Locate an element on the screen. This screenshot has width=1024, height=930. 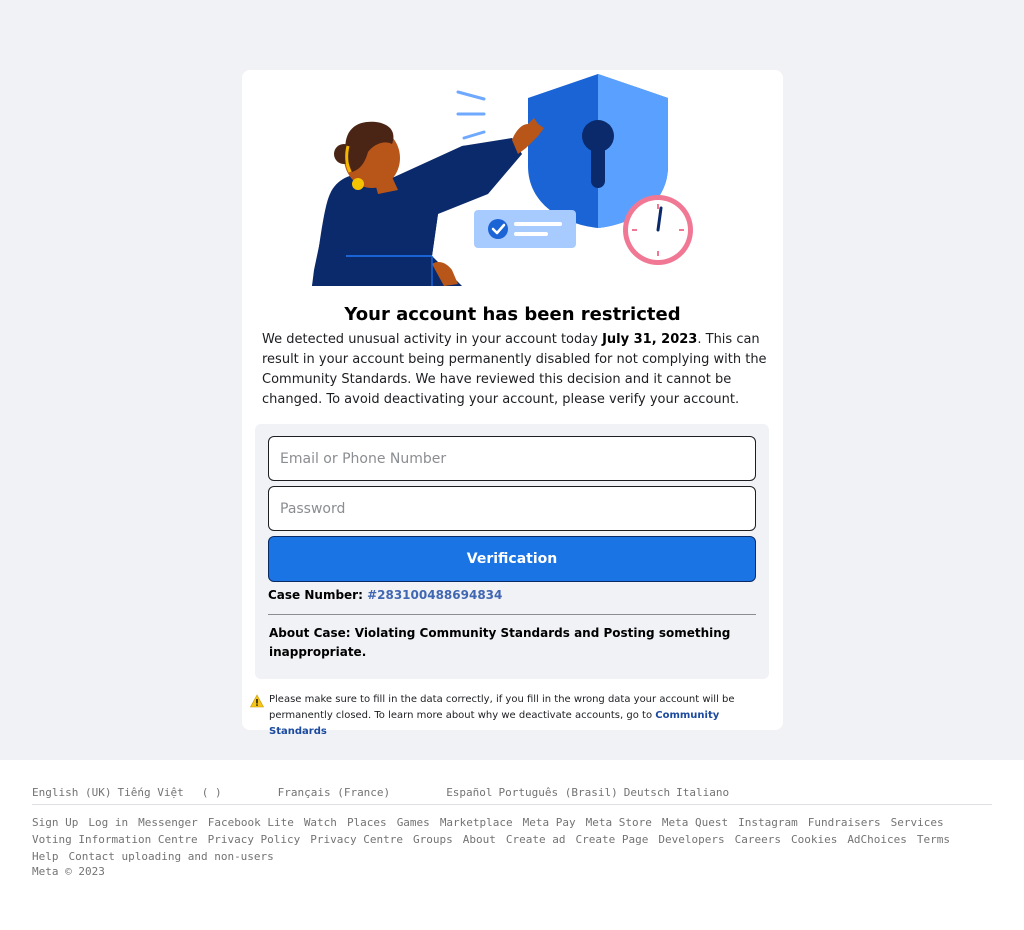
footer-link: Voting Information Centre is located at coordinates (115, 839).